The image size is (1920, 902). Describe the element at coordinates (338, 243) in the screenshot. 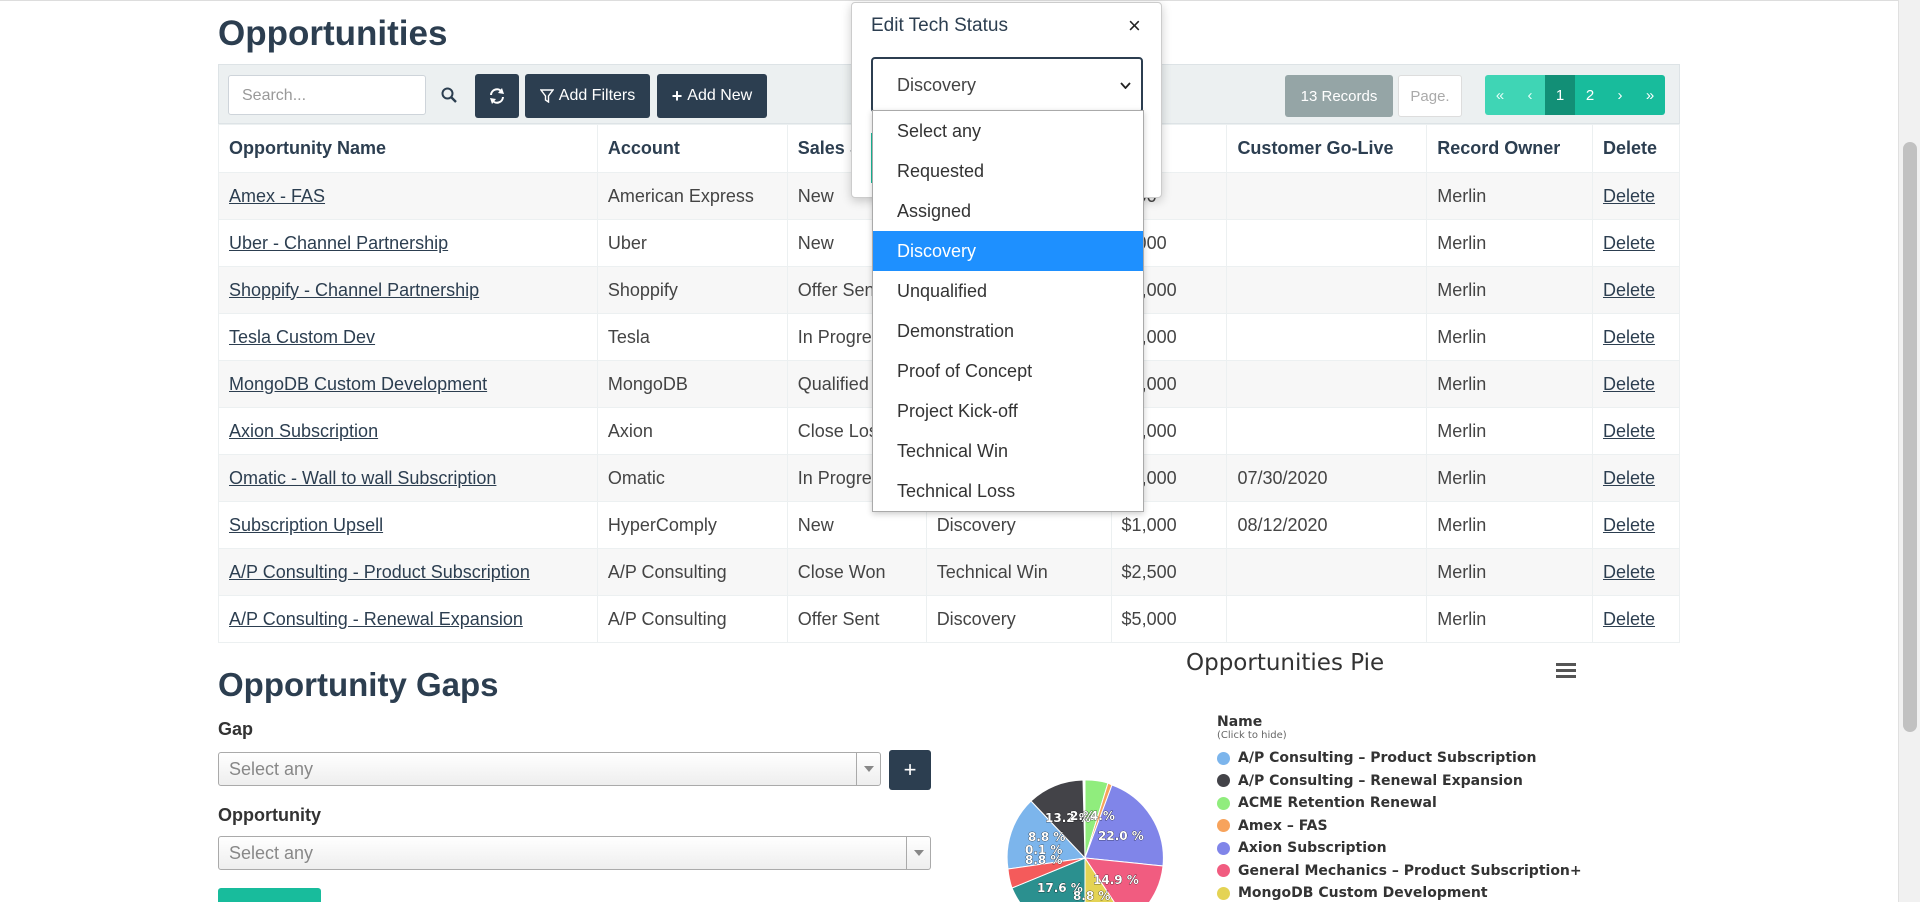

I see `opportunity-link: Uber - Channel Partnership` at that location.